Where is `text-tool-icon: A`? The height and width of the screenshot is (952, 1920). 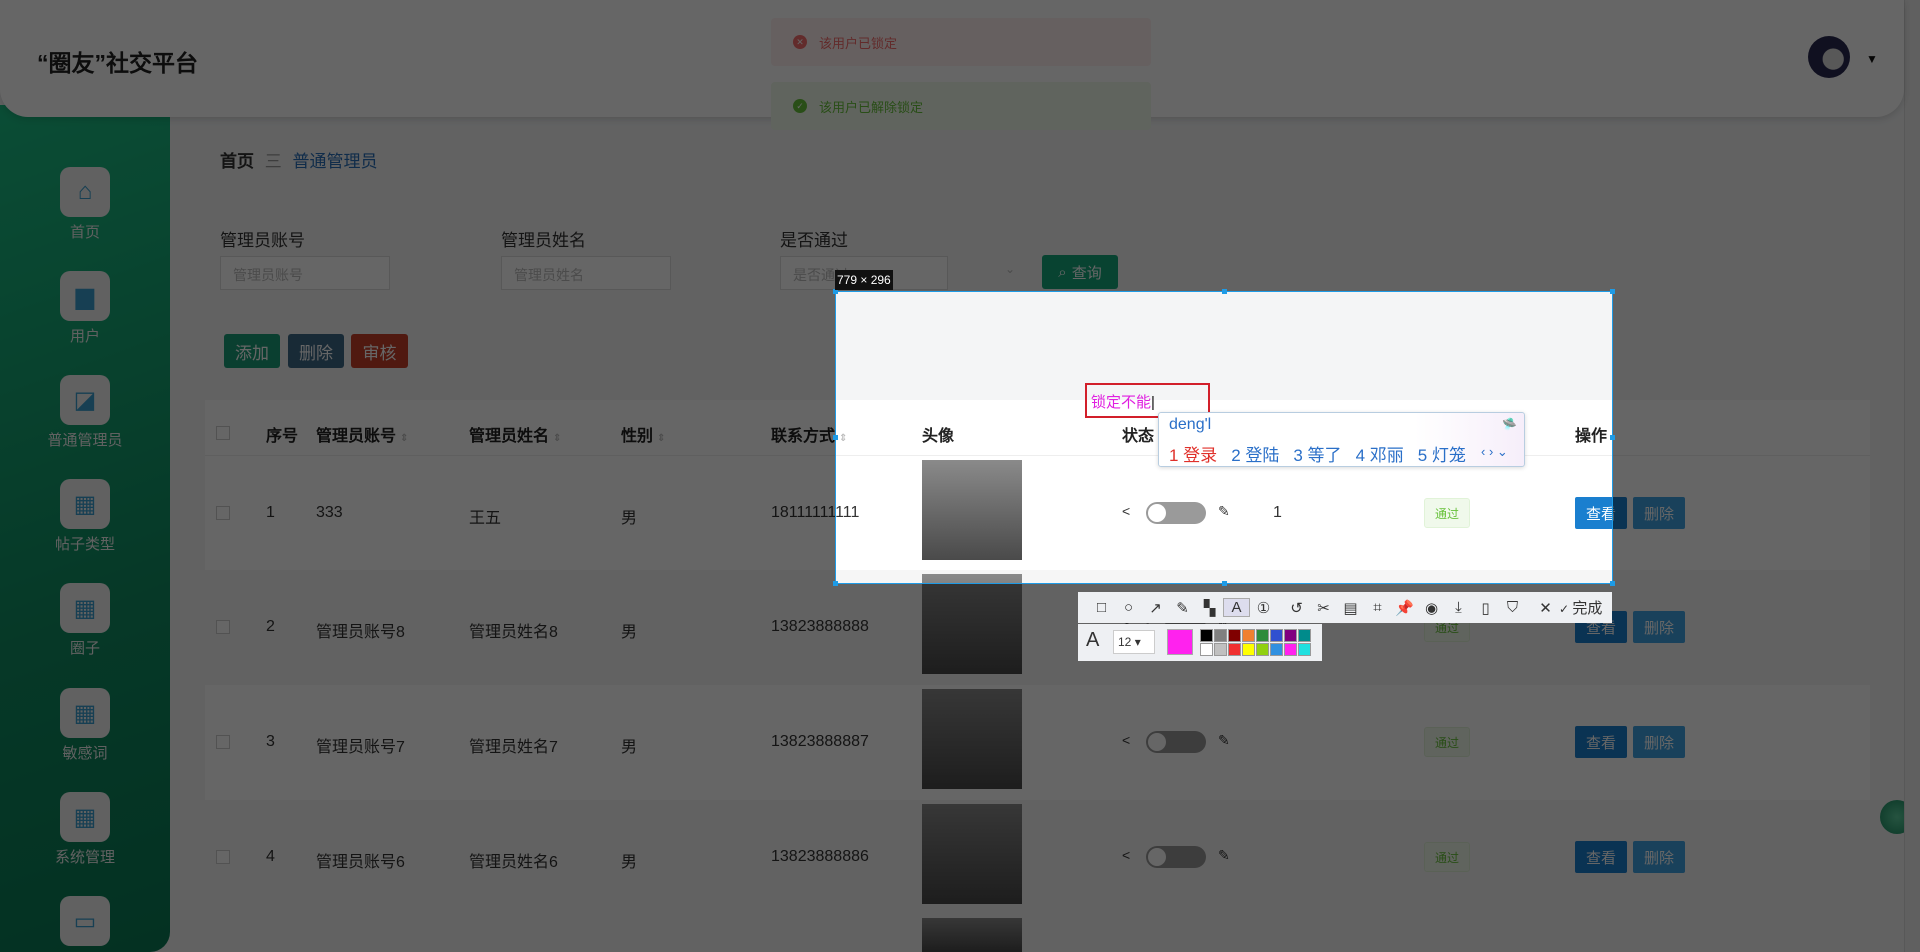
text-tool-icon: A is located at coordinates (1236, 607).